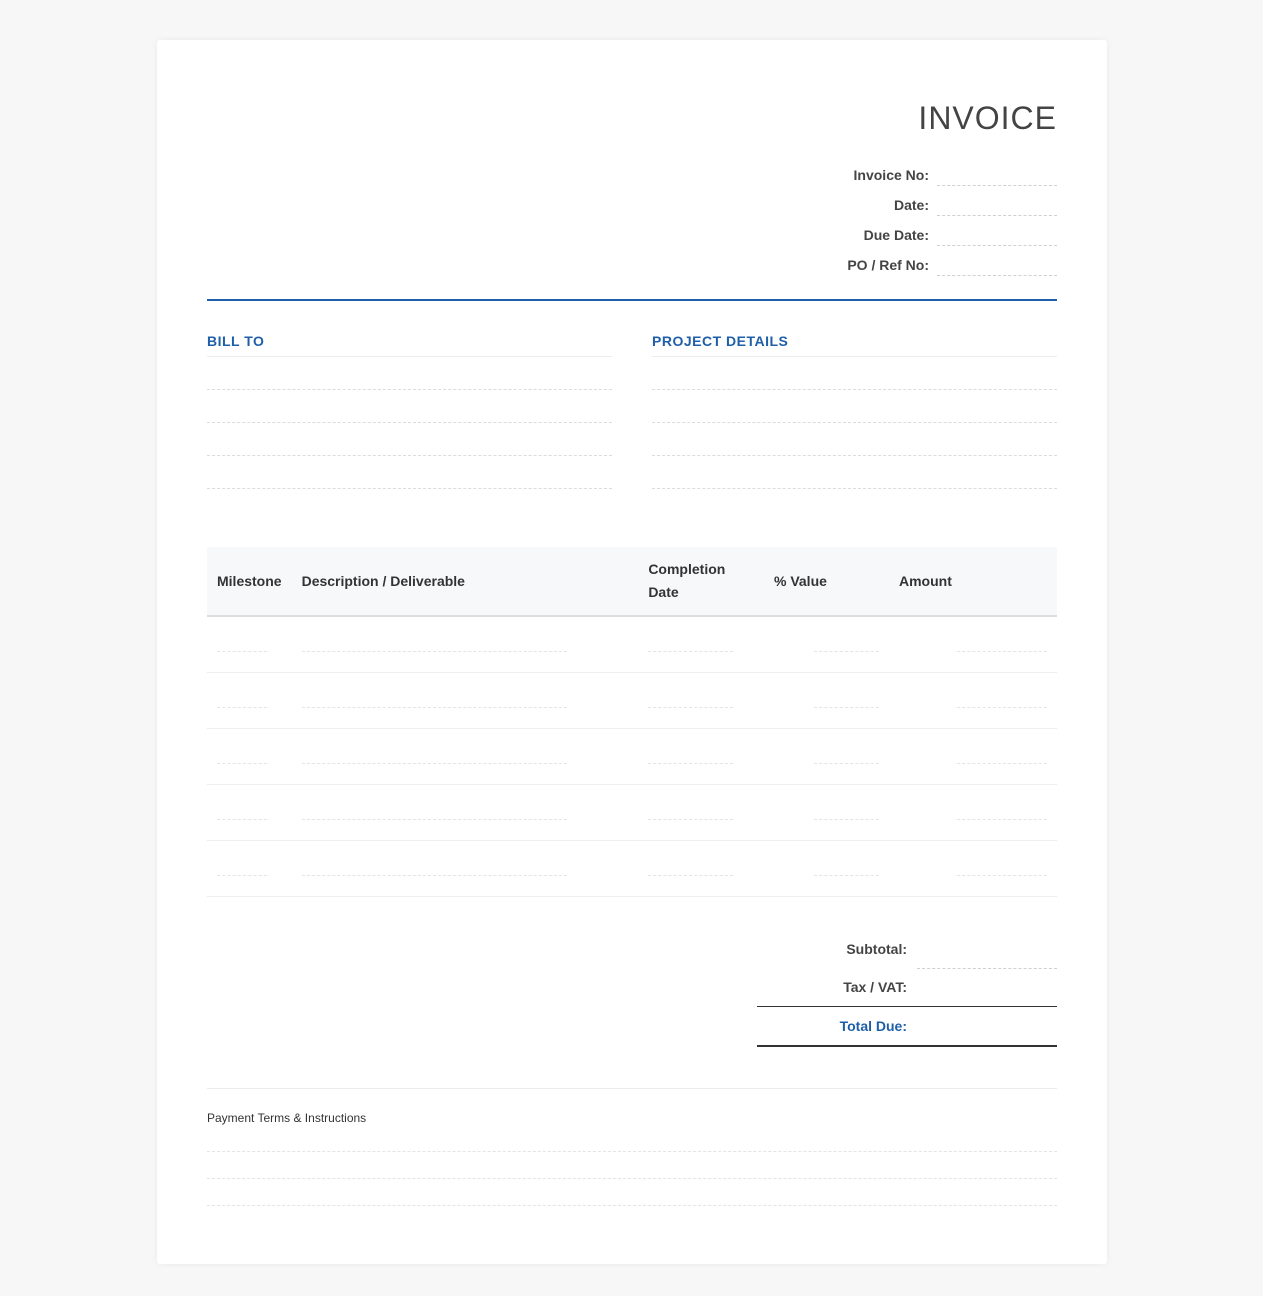 The width and height of the screenshot is (1263, 1296). Describe the element at coordinates (997, 233) in the screenshot. I see `due-date-field` at that location.